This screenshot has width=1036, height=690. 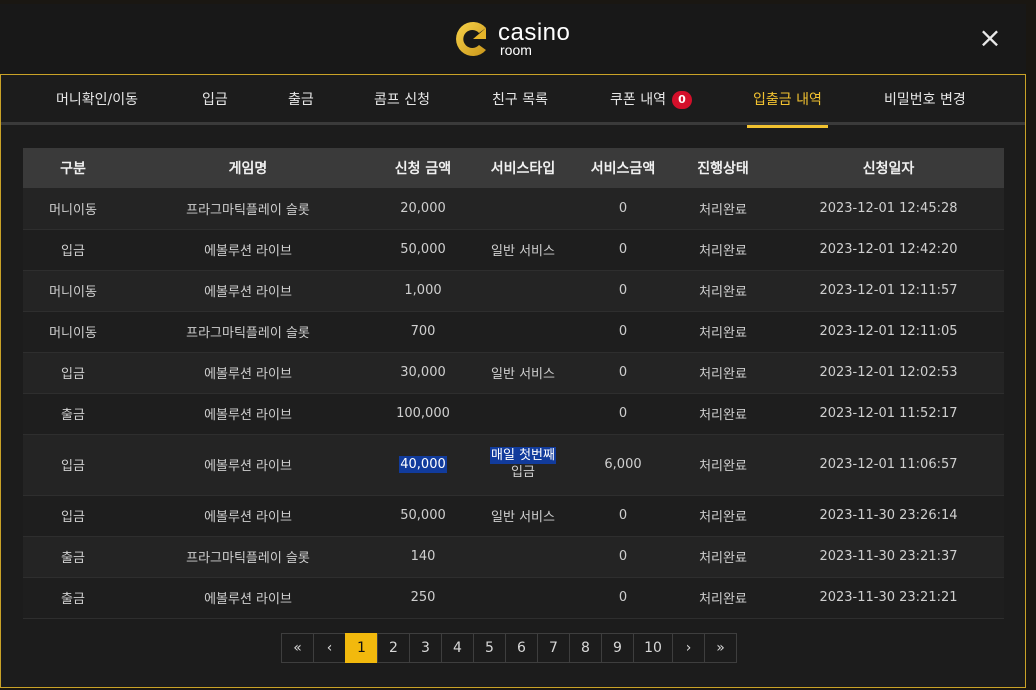 I want to click on column-header: 구분, so click(x=73, y=168).